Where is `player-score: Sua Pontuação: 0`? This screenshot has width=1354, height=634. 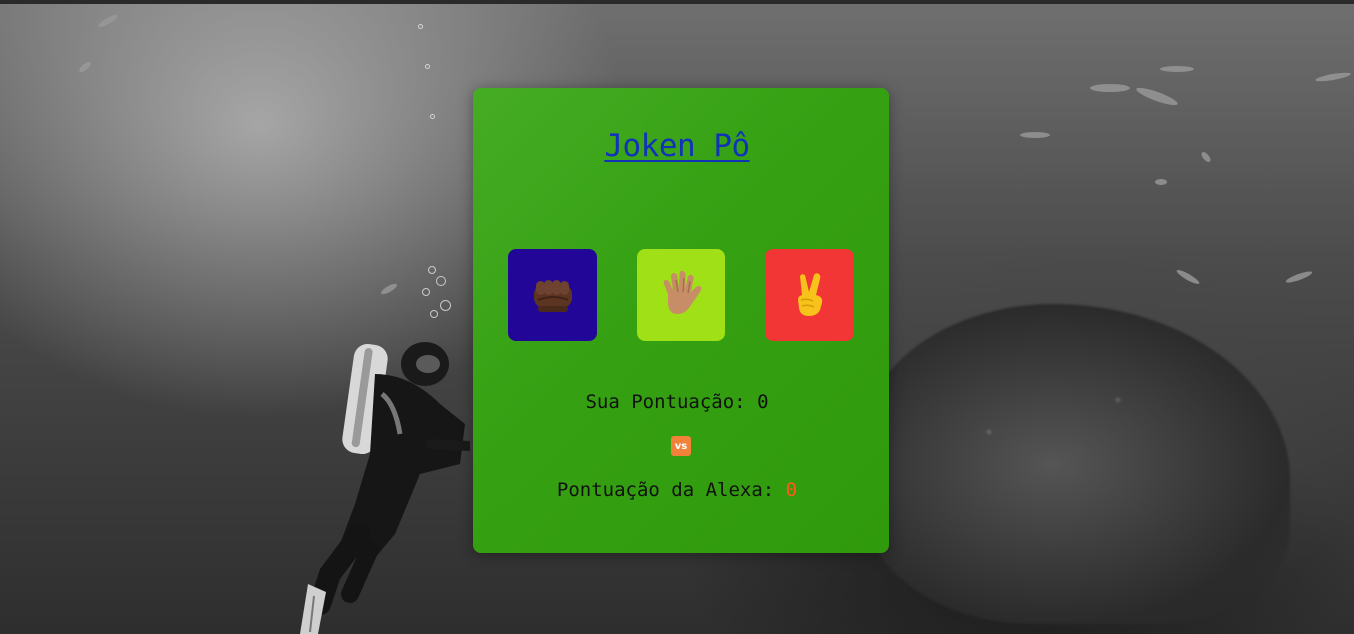 player-score: Sua Pontuação: 0 is located at coordinates (677, 402).